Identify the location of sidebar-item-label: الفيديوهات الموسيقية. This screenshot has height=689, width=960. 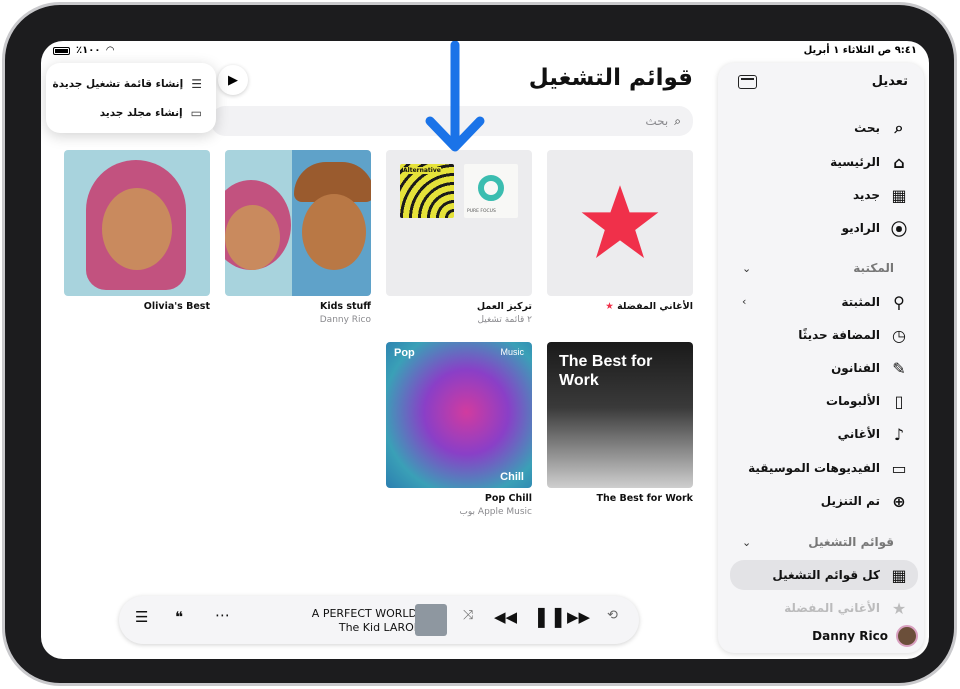
(814, 468).